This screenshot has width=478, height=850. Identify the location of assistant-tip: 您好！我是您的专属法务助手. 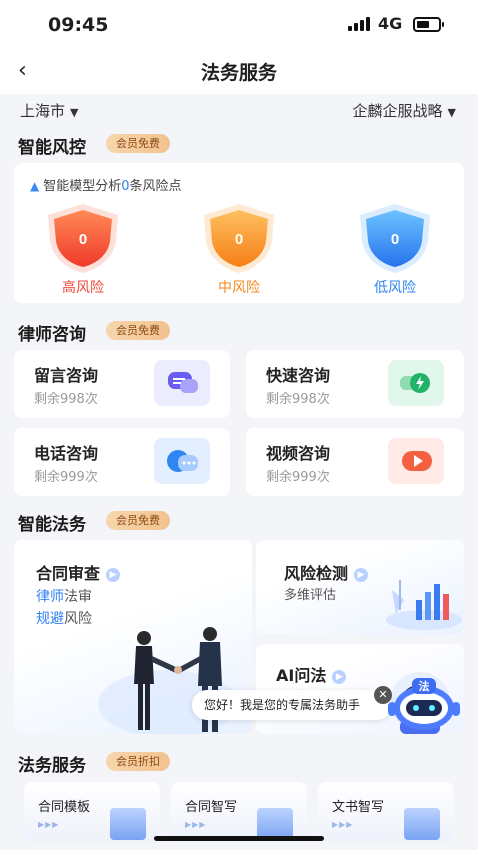
(292, 705).